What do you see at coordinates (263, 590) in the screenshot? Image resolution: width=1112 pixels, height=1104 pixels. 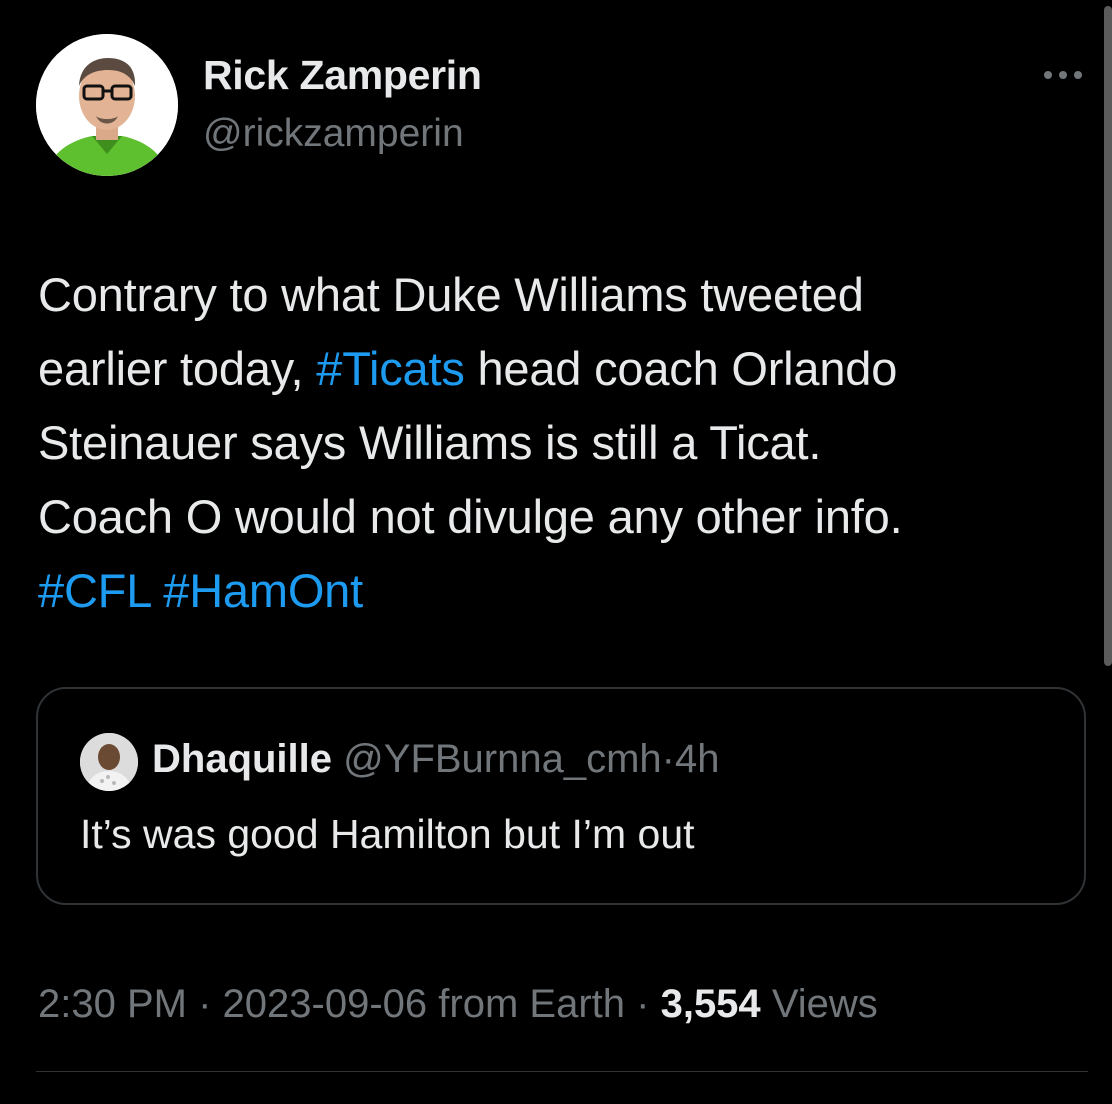 I see `hashtag-hamont: #HamOnt` at bounding box center [263, 590].